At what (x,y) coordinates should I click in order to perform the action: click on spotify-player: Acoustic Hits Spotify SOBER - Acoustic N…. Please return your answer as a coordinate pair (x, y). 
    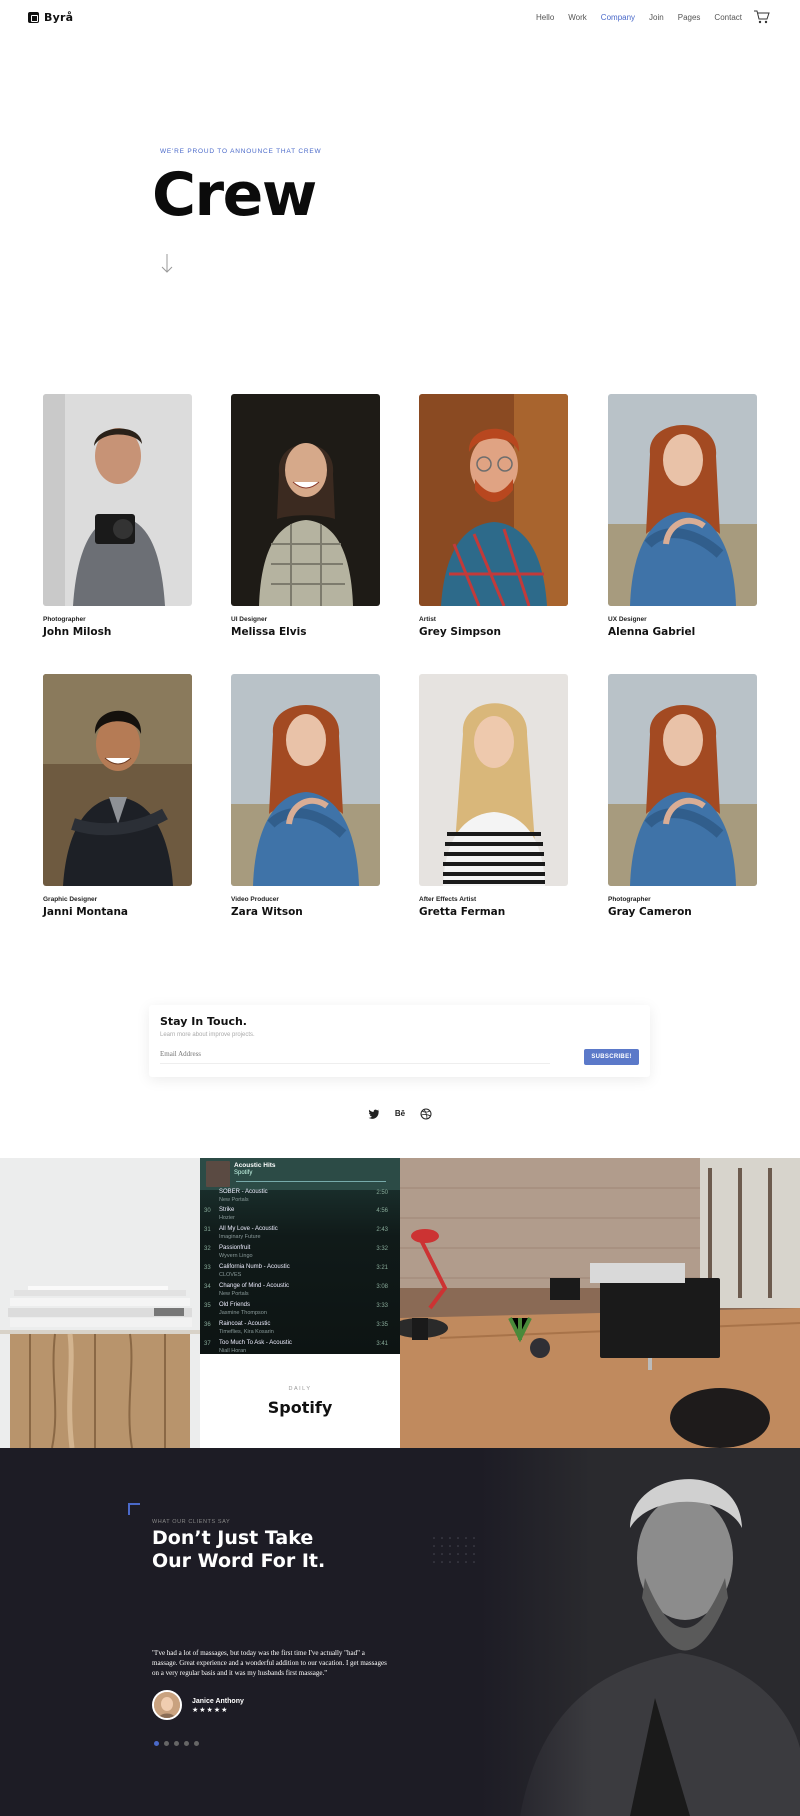
    Looking at the image, I should click on (300, 1256).